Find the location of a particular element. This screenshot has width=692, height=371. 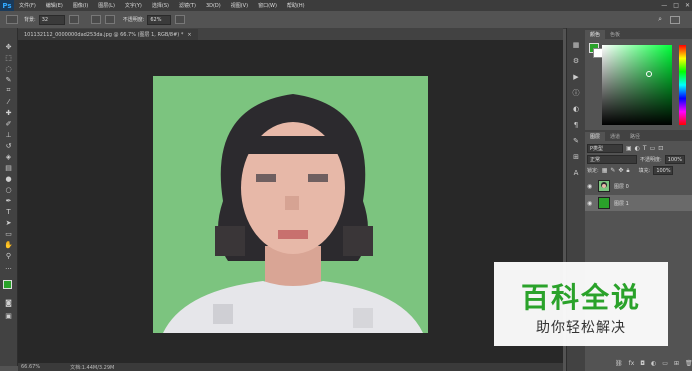

tab-paths: 路径 is located at coordinates (635, 136).